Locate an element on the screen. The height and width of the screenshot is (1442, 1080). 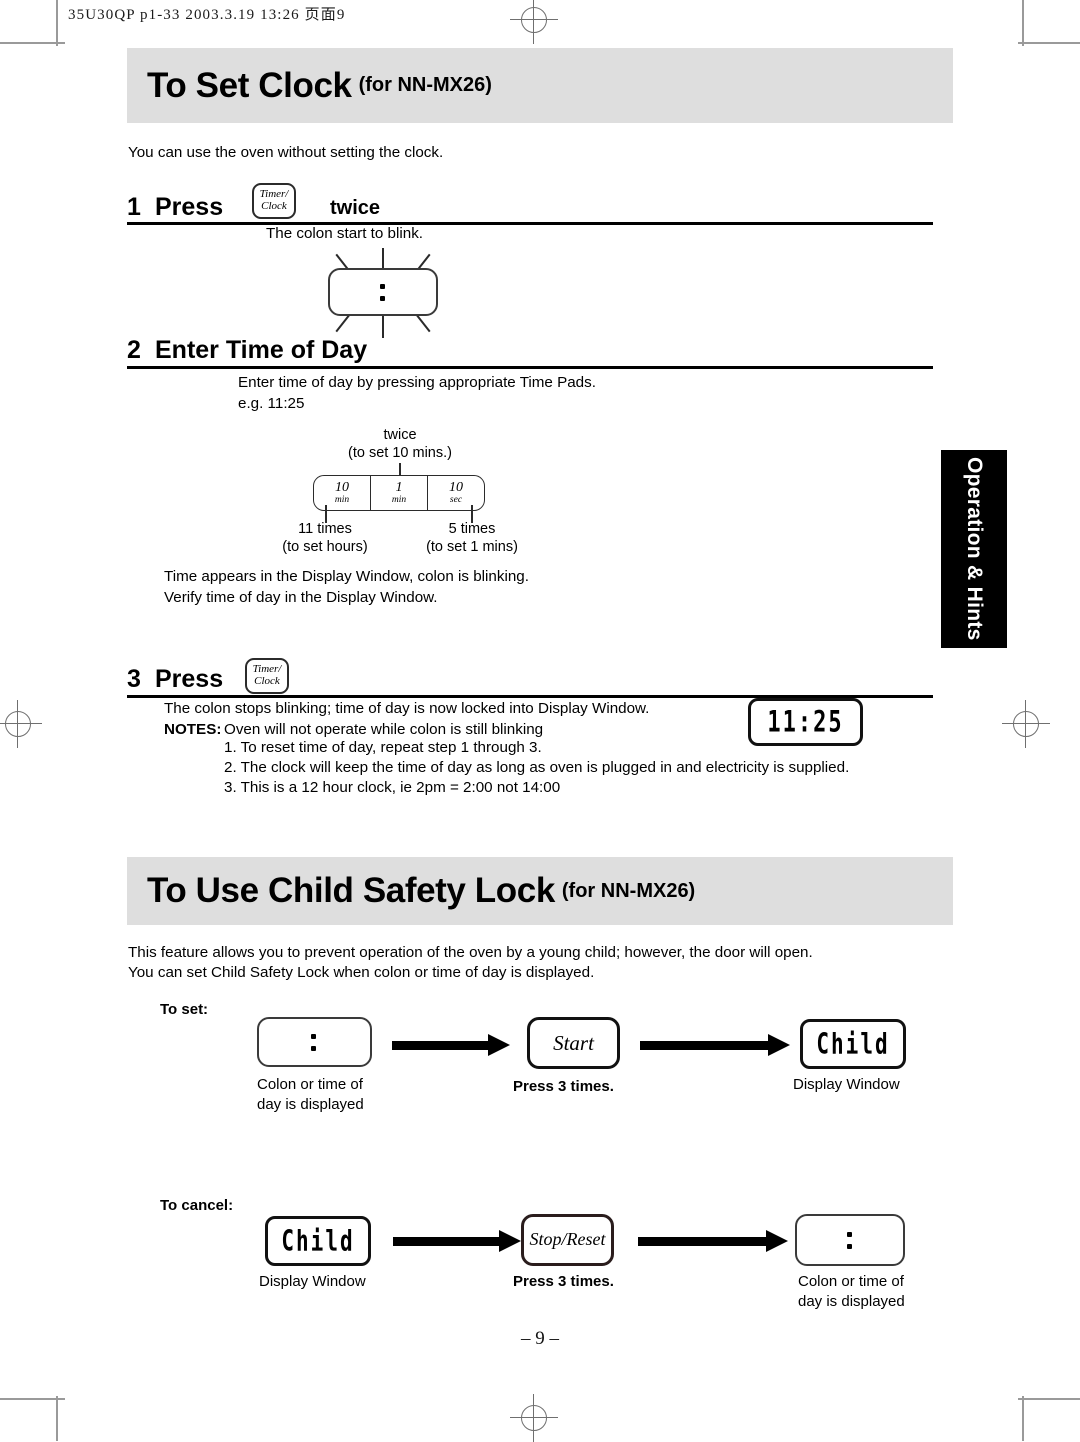
timepad-callout-right-line2: (to set 1 mins) is located at coordinates (472, 547).